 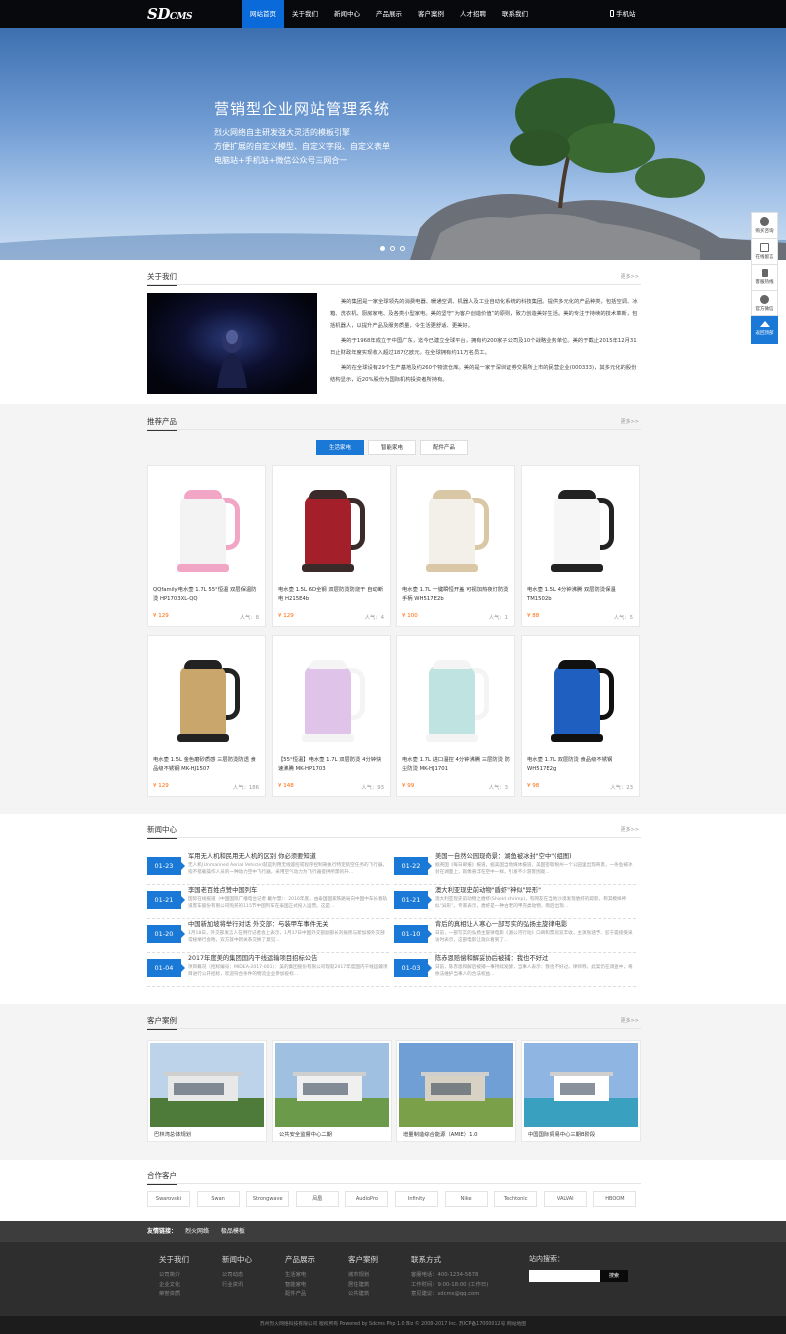 I want to click on product-name: 电水壶 1.7L 一键瞬恒开盖 可视加热夜灯防烫手柄 WH517E2b, so click(x=456, y=595).